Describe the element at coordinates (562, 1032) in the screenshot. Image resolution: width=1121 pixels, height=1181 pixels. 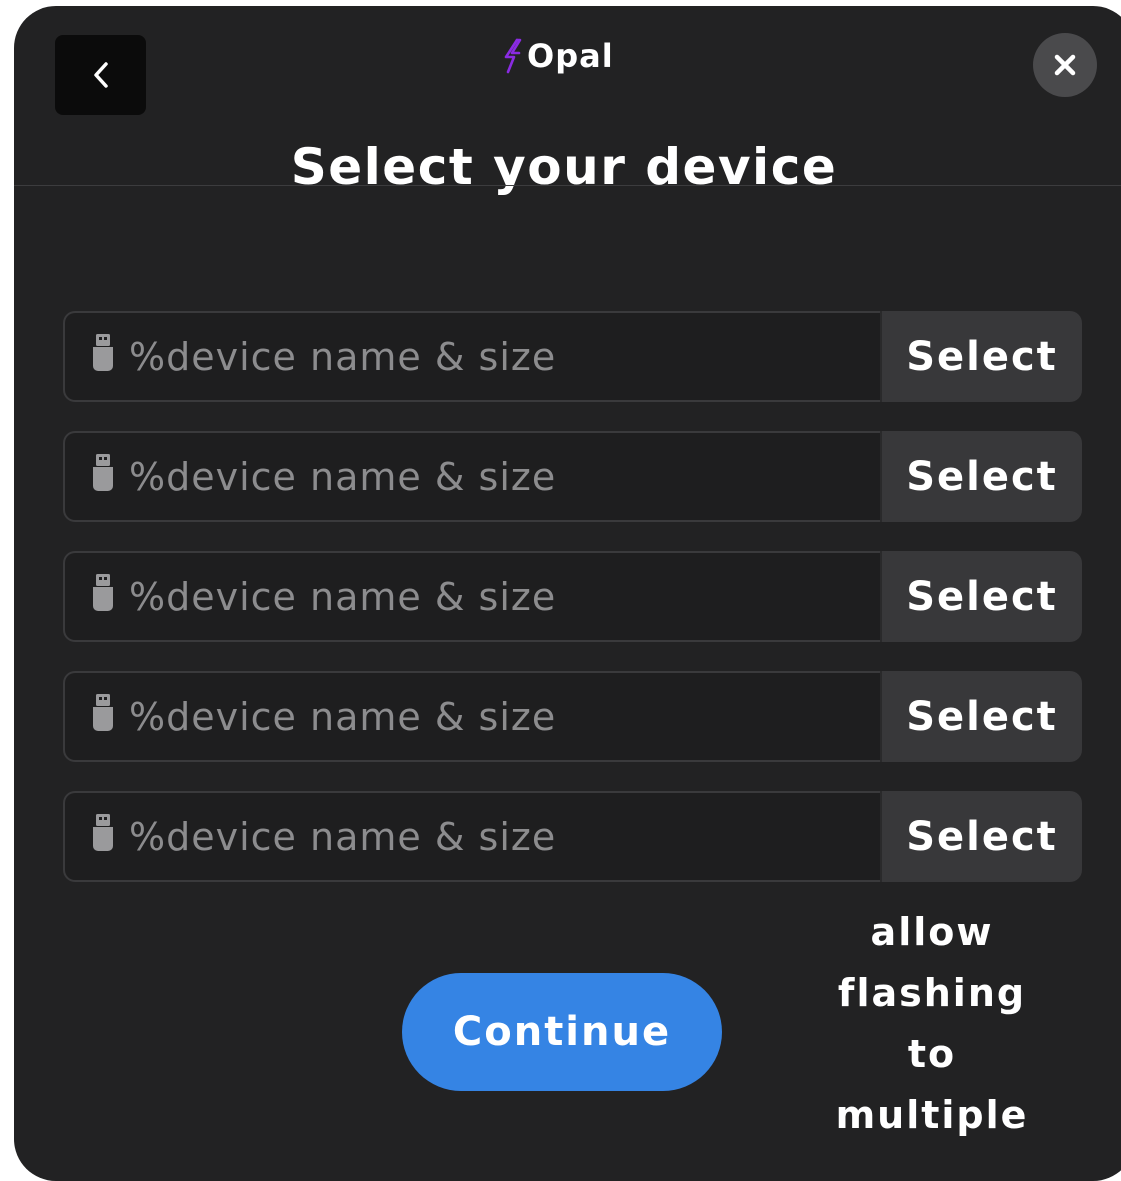
I see `continue-button: Continue` at that location.